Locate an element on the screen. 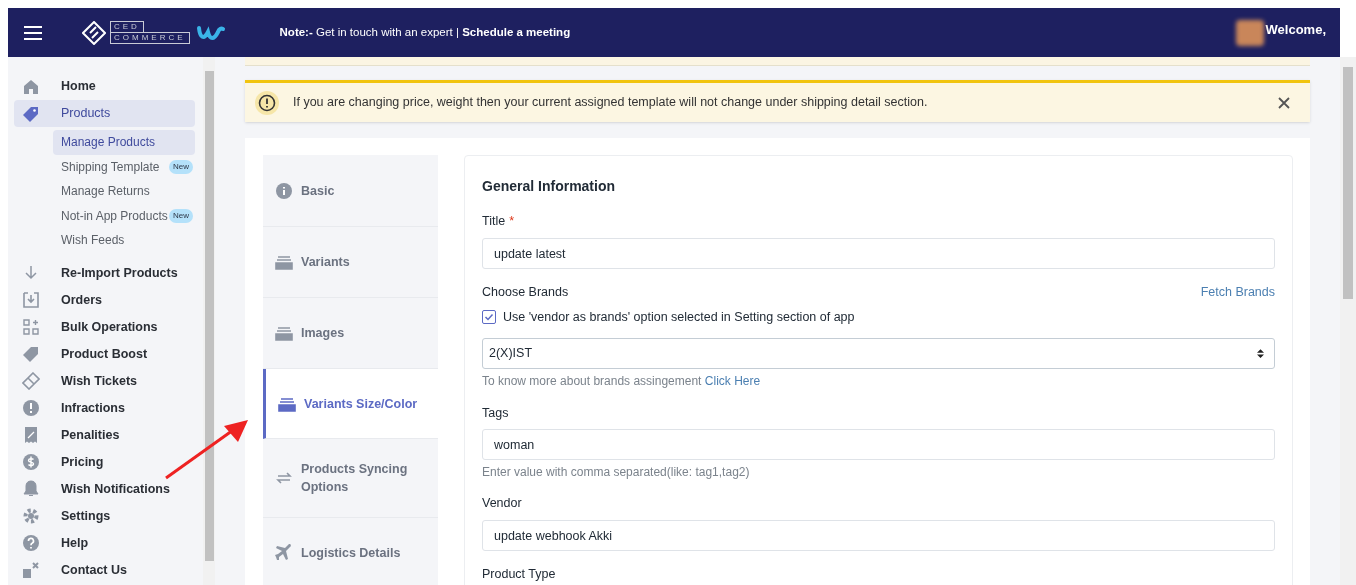  sidebar-item: Products is located at coordinates (104, 113).